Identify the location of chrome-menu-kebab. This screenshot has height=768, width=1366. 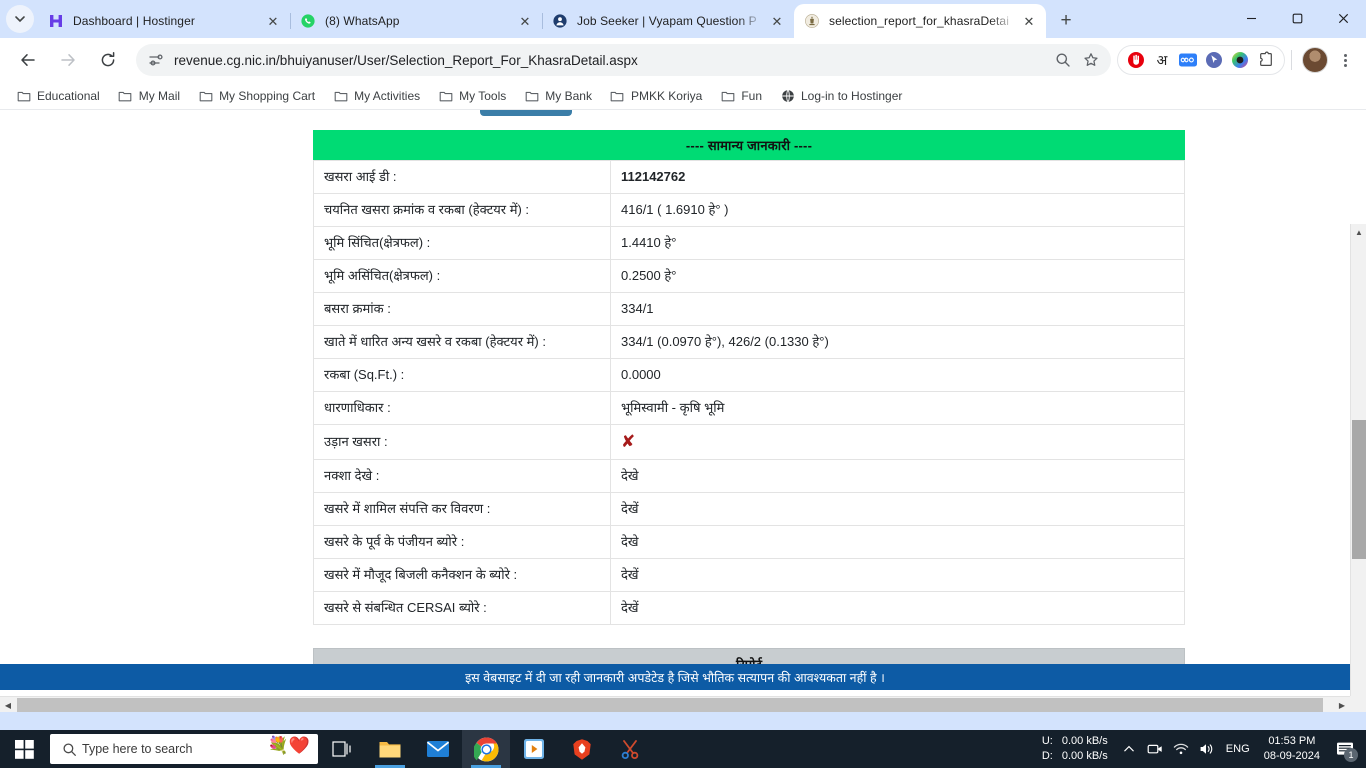
(1345, 60).